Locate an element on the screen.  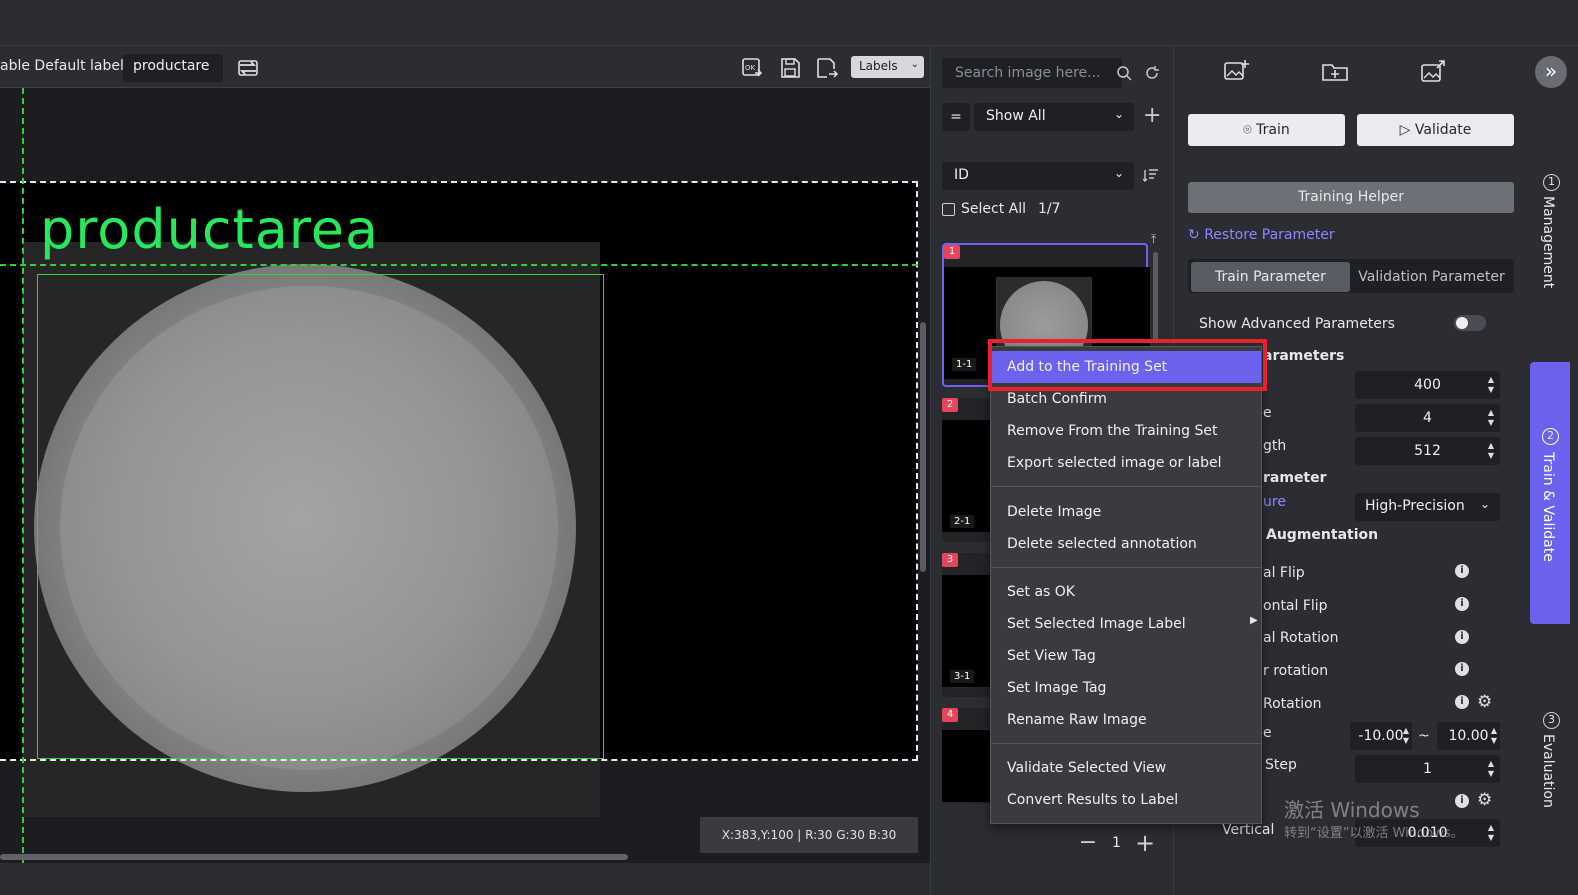
aug-item-3: al Rotation is located at coordinates (1301, 638).